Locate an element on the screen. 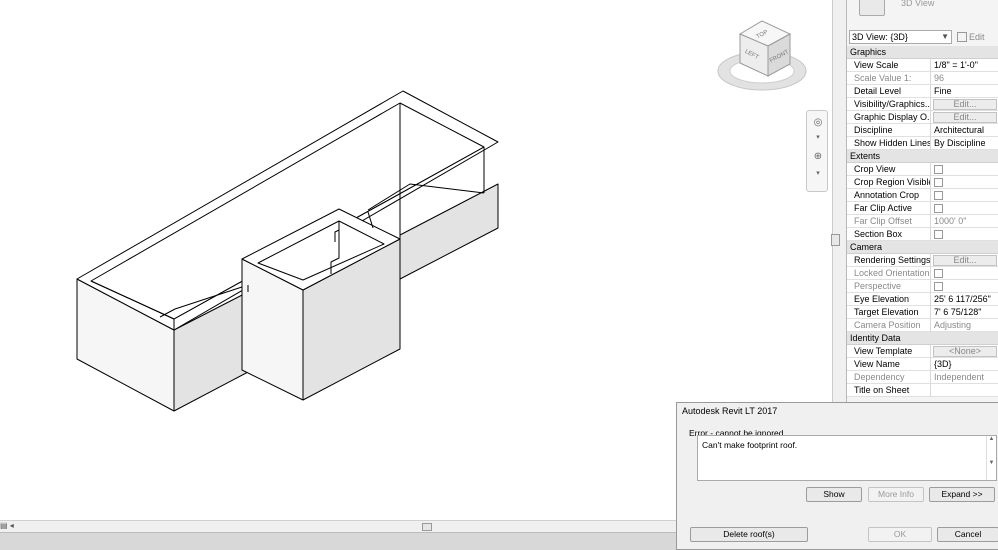  property-row: Eye Elevation 25' 6 117/256" is located at coordinates (922, 299).